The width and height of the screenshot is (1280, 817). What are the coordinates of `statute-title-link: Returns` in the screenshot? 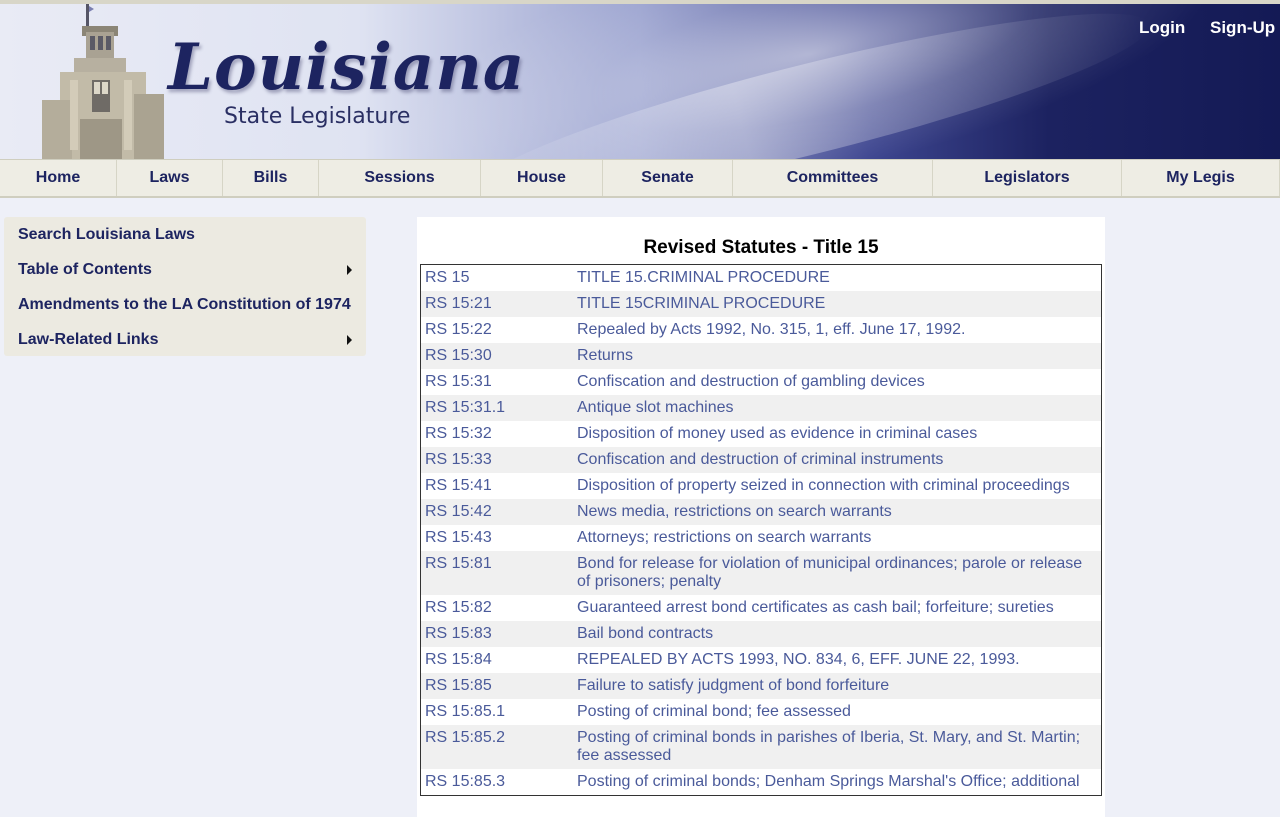 It's located at (837, 356).